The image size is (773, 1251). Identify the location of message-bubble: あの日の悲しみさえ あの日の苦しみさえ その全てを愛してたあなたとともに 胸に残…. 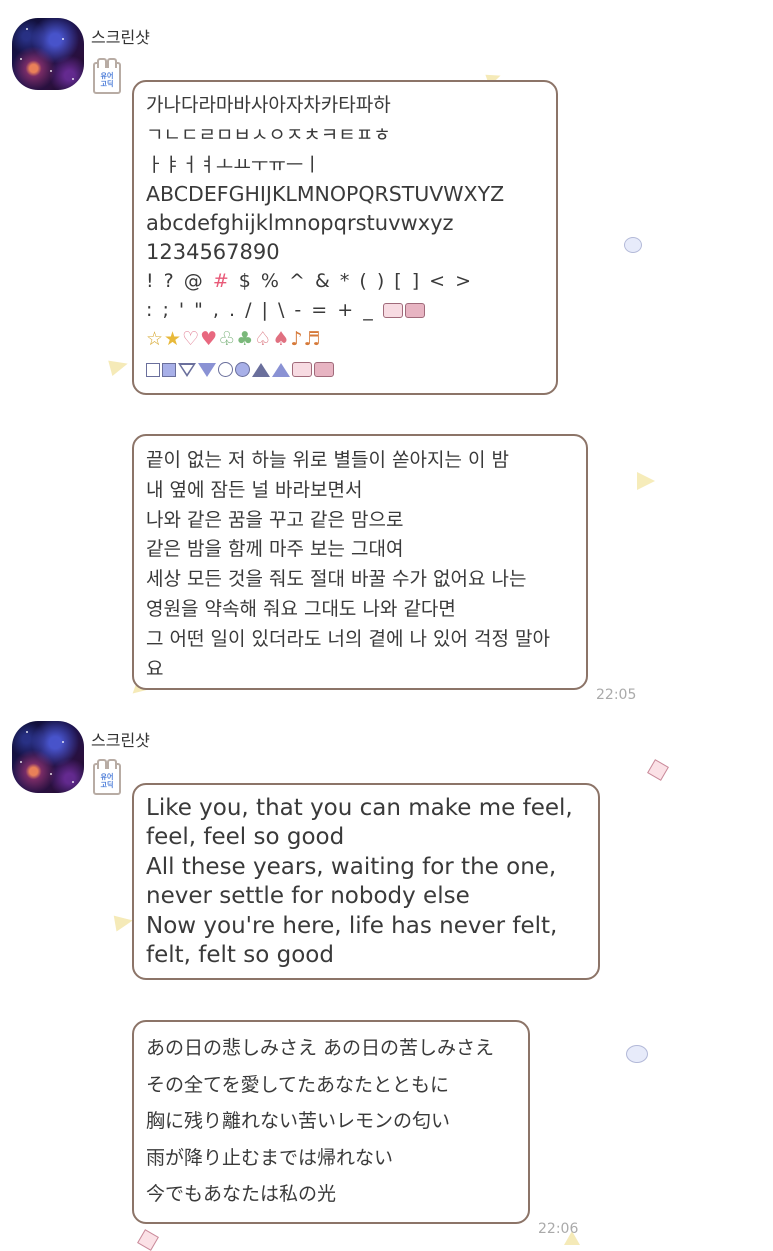
(331, 1122).